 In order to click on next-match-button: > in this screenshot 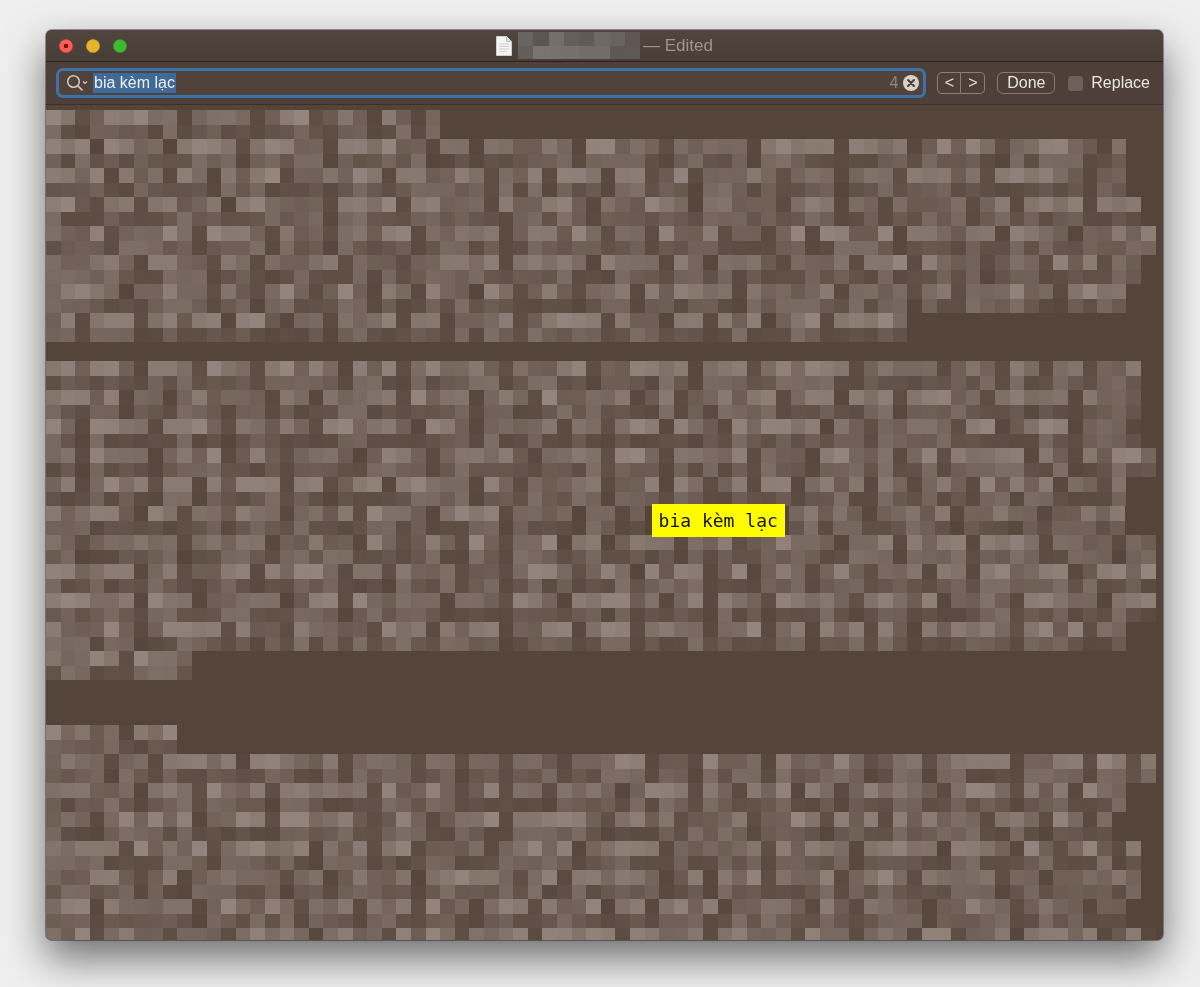, I will do `click(973, 83)`.